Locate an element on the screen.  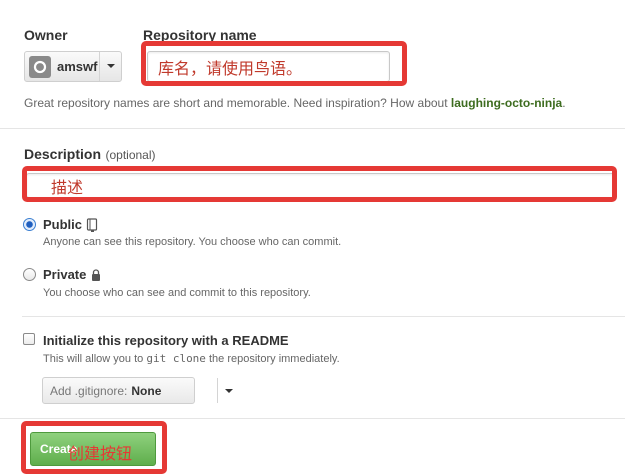
public-label: Public is located at coordinates (63, 224).